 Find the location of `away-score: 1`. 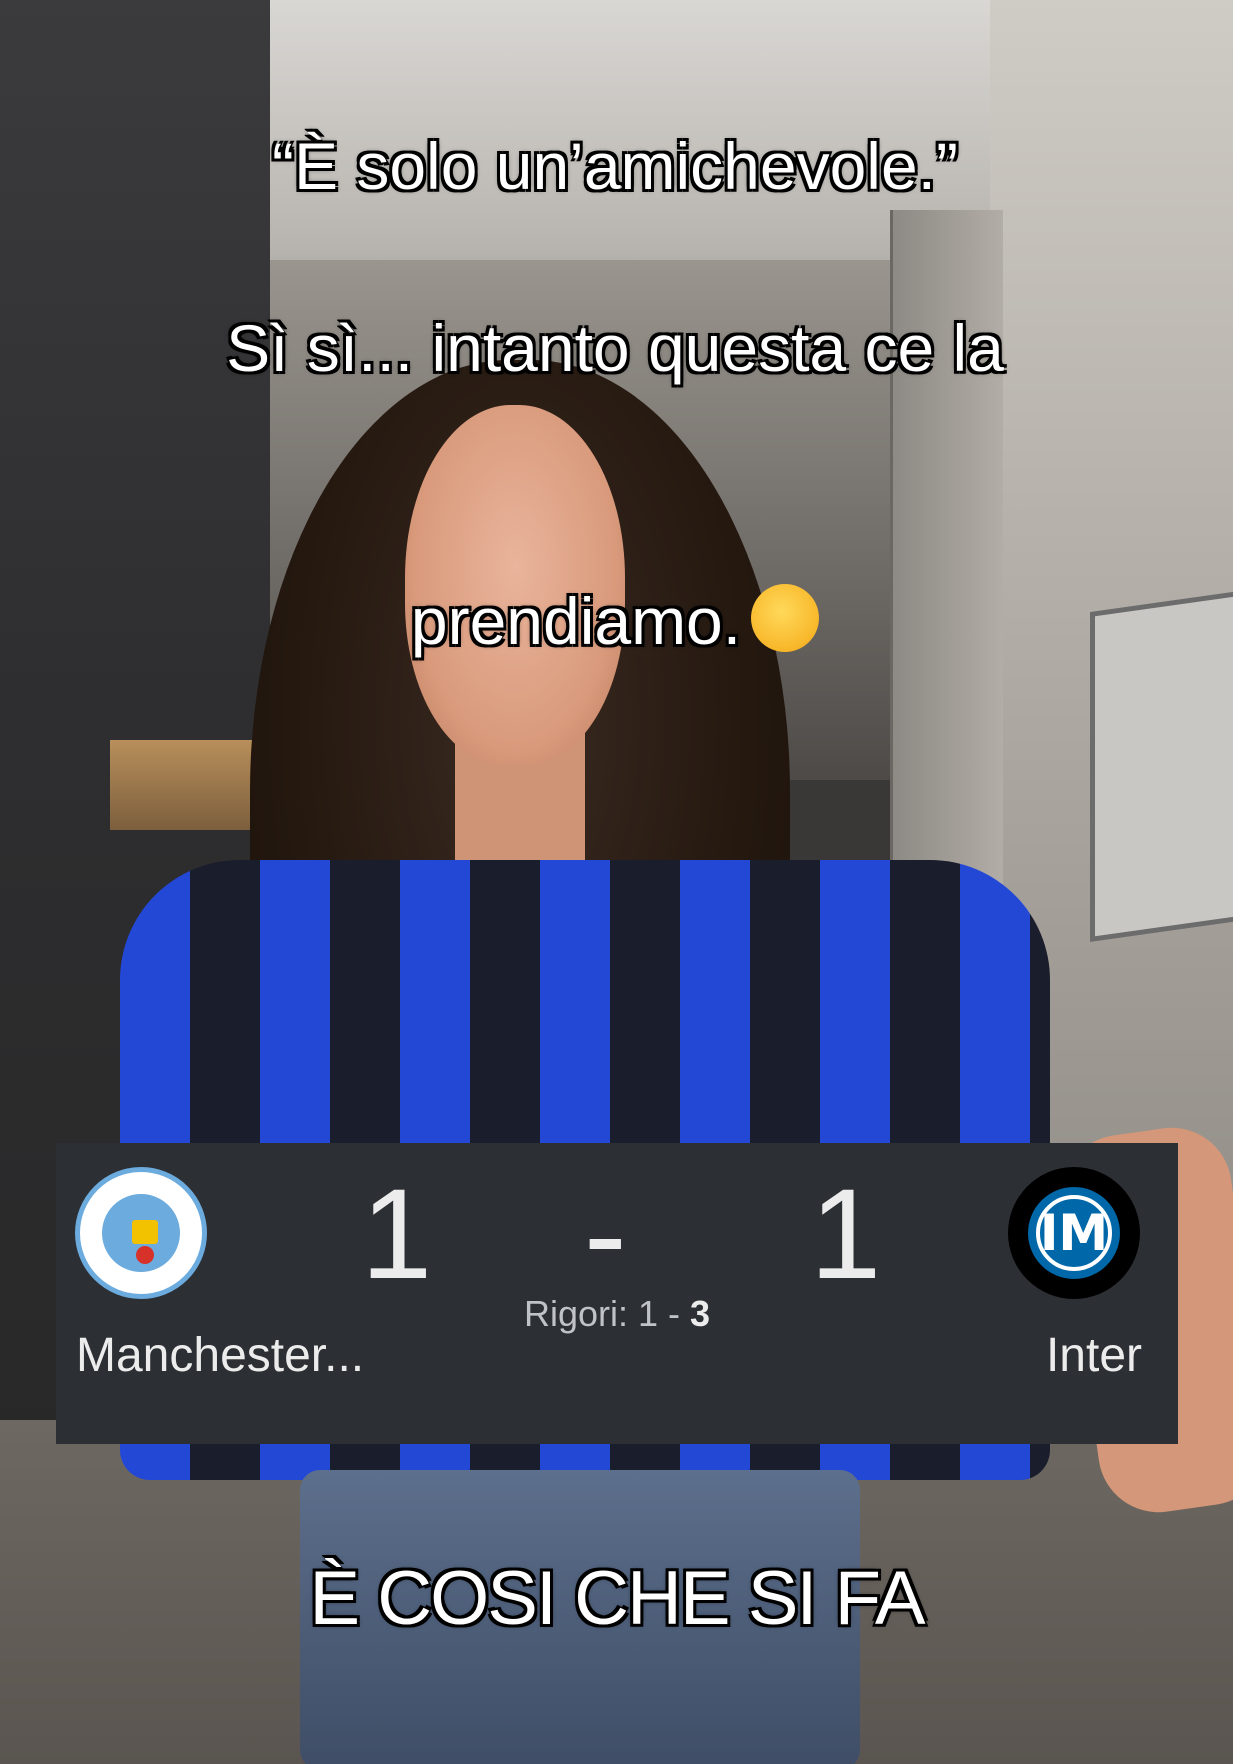

away-score: 1 is located at coordinates (846, 1234).